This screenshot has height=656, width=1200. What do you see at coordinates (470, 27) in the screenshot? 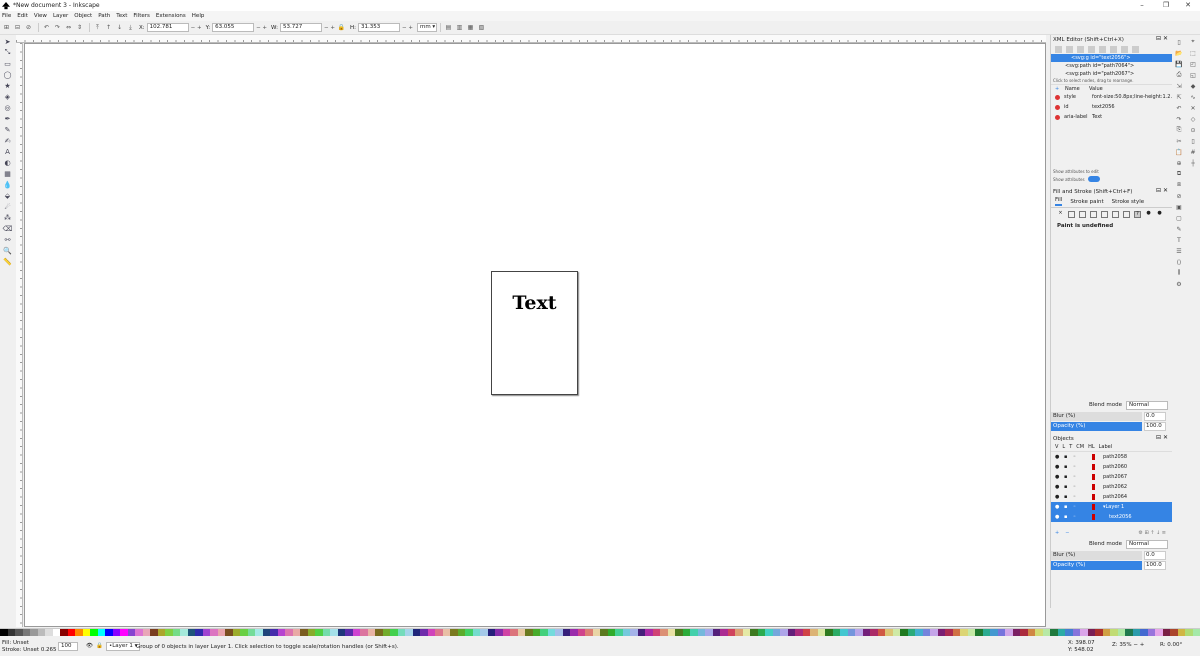
I see `move-gradients-icon: ▦` at bounding box center [470, 27].